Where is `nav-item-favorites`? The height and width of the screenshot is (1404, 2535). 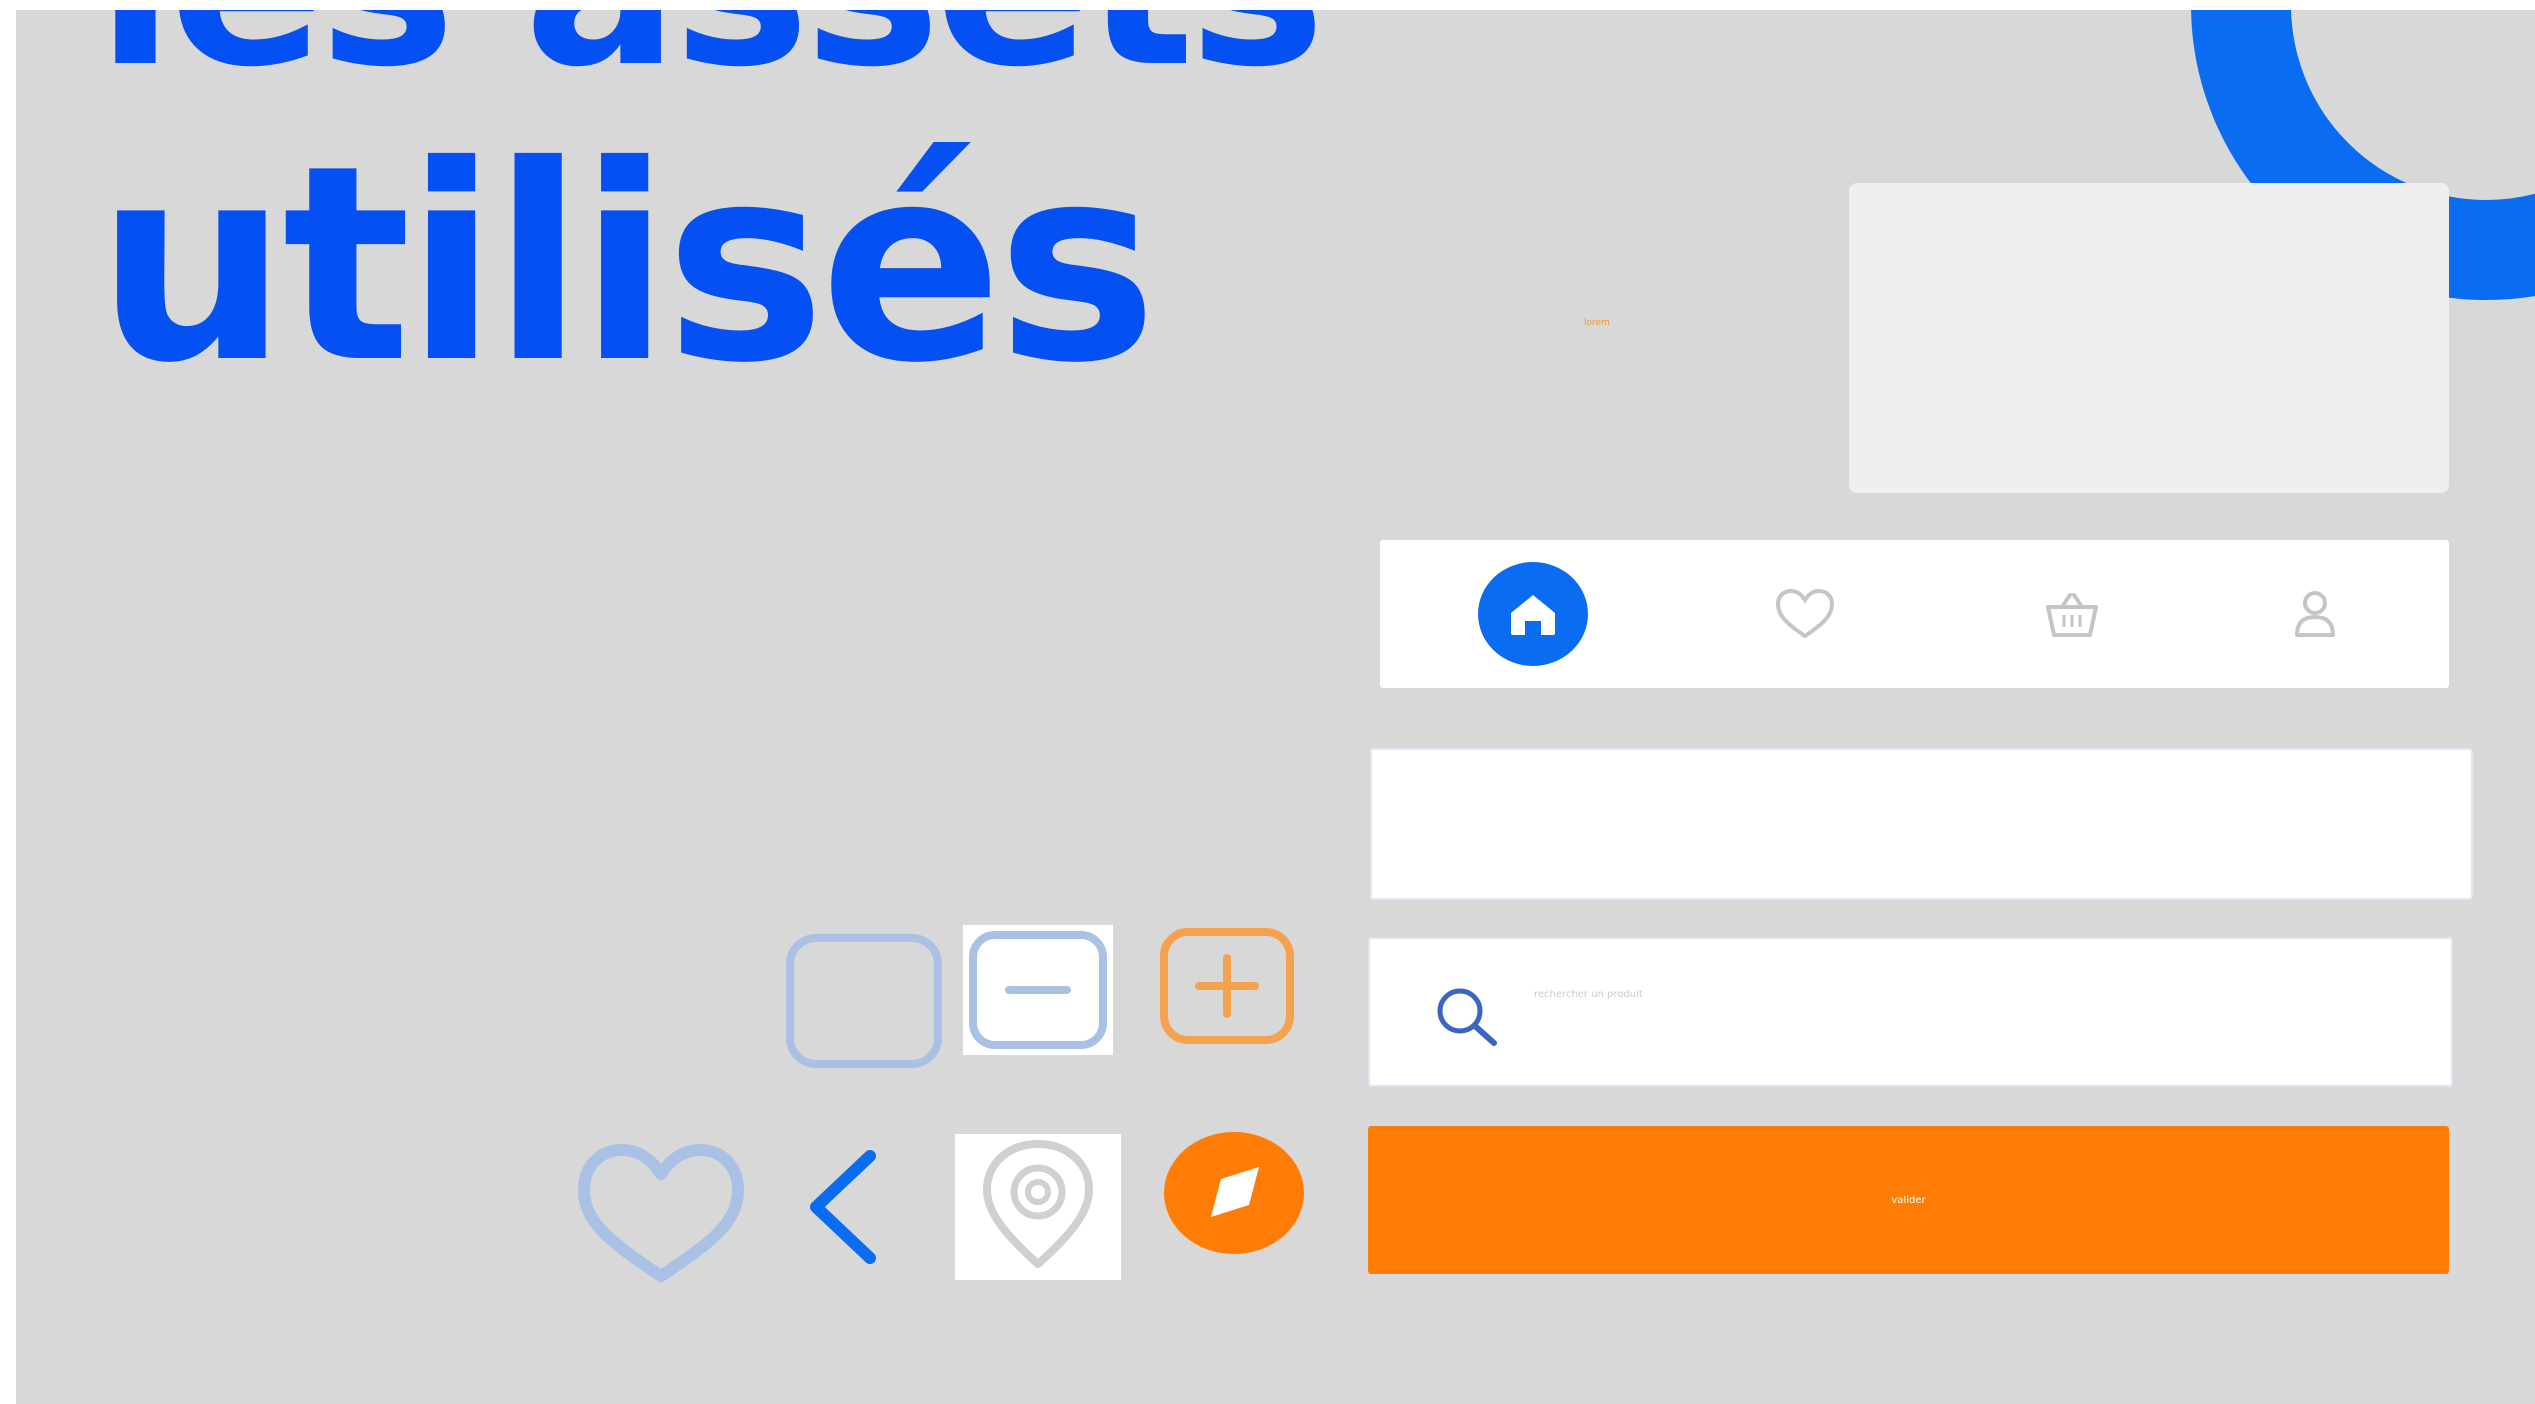
nav-item-favorites is located at coordinates (1805, 614).